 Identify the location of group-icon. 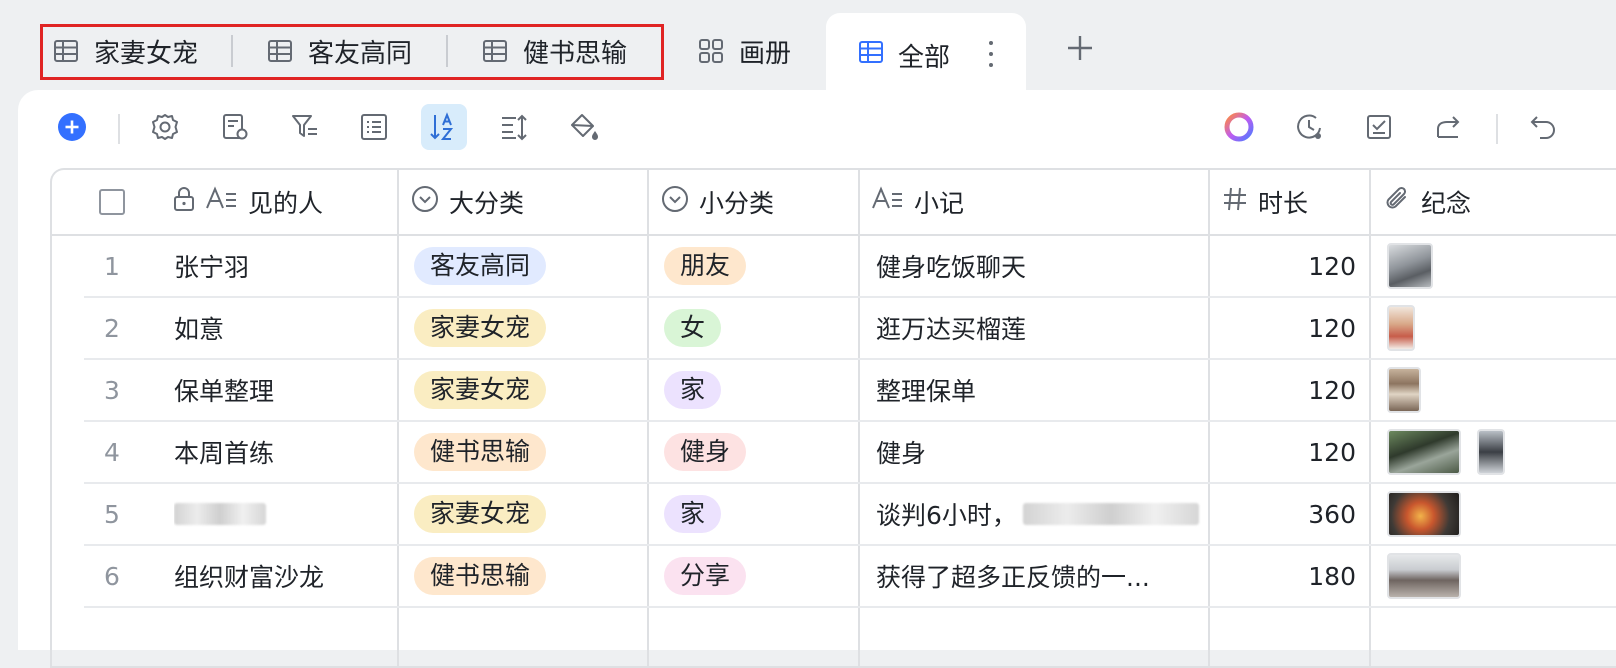
(374, 127).